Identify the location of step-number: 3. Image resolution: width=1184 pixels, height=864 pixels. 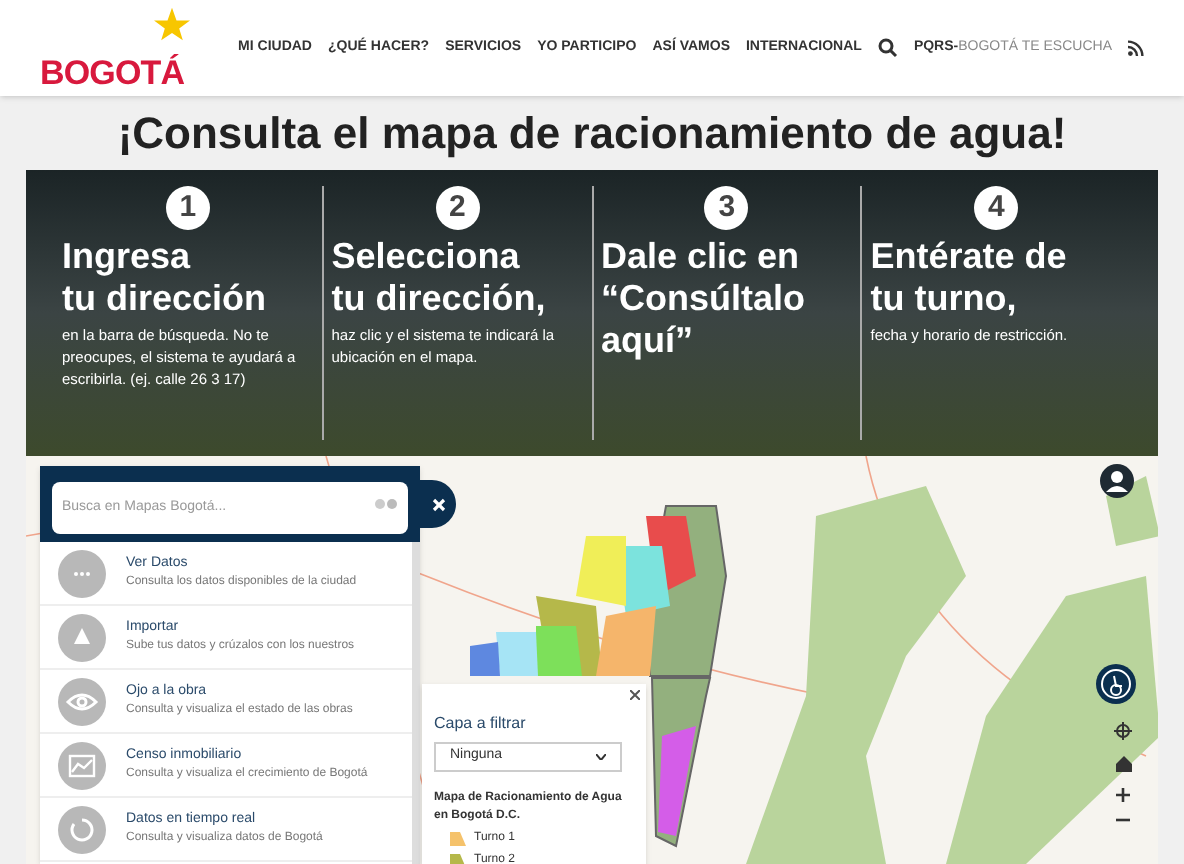
(726, 208).